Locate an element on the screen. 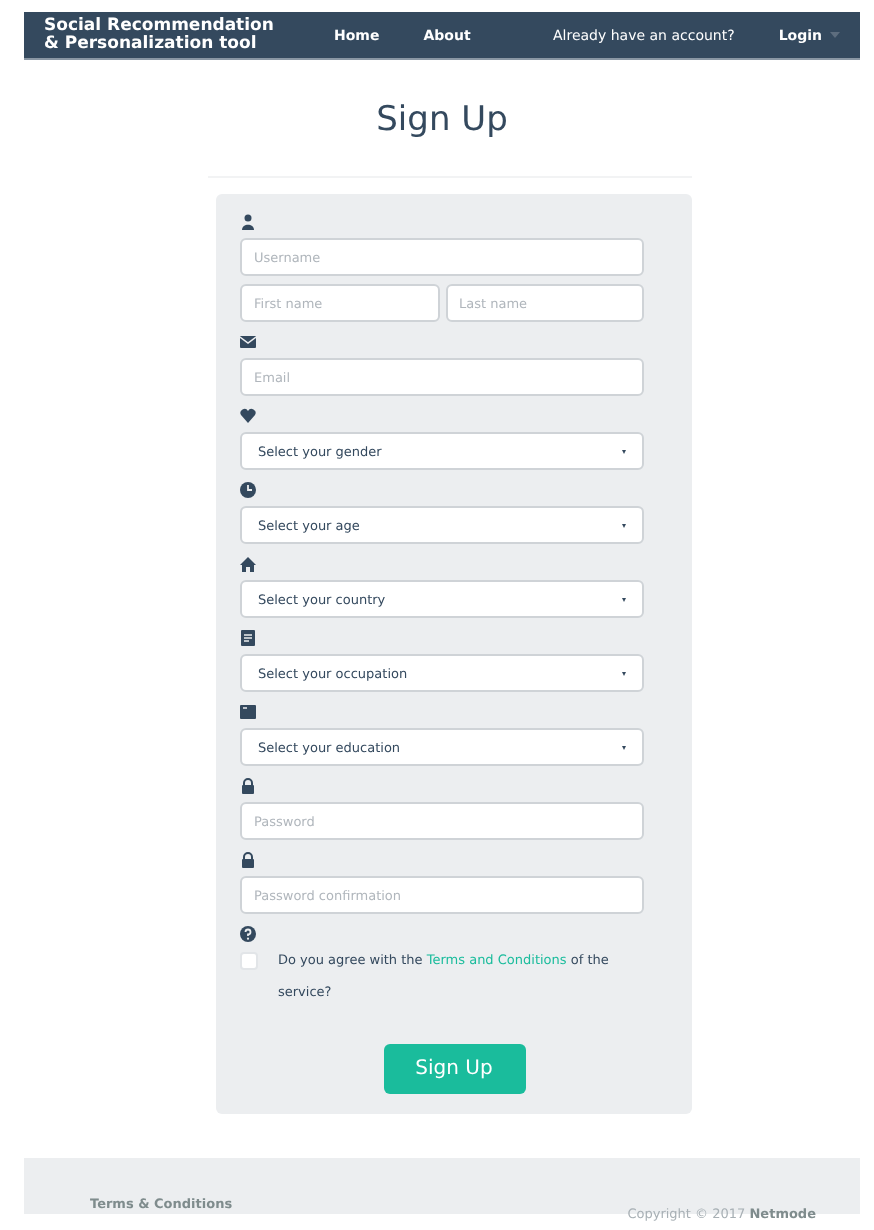 The width and height of the screenshot is (874, 1230). brand-title: Social Recommendation & Personalization tool is located at coordinates (160, 35).